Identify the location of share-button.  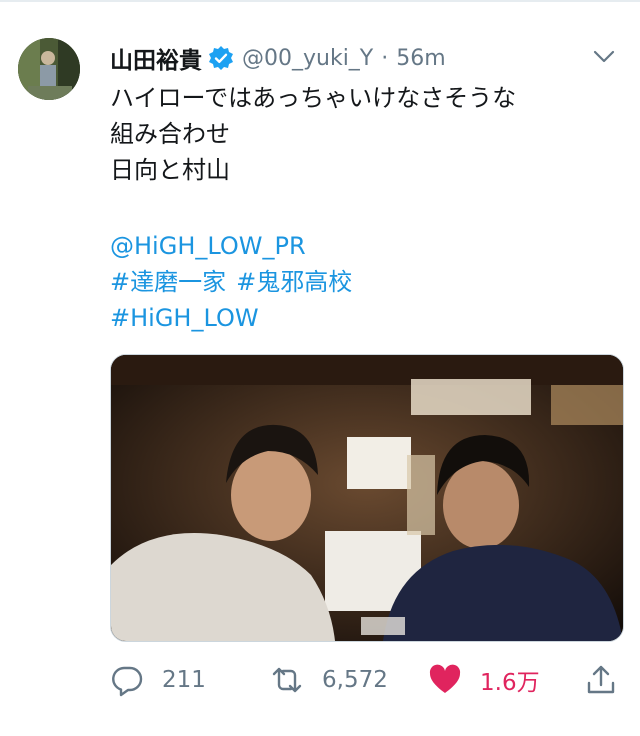
(610, 680).